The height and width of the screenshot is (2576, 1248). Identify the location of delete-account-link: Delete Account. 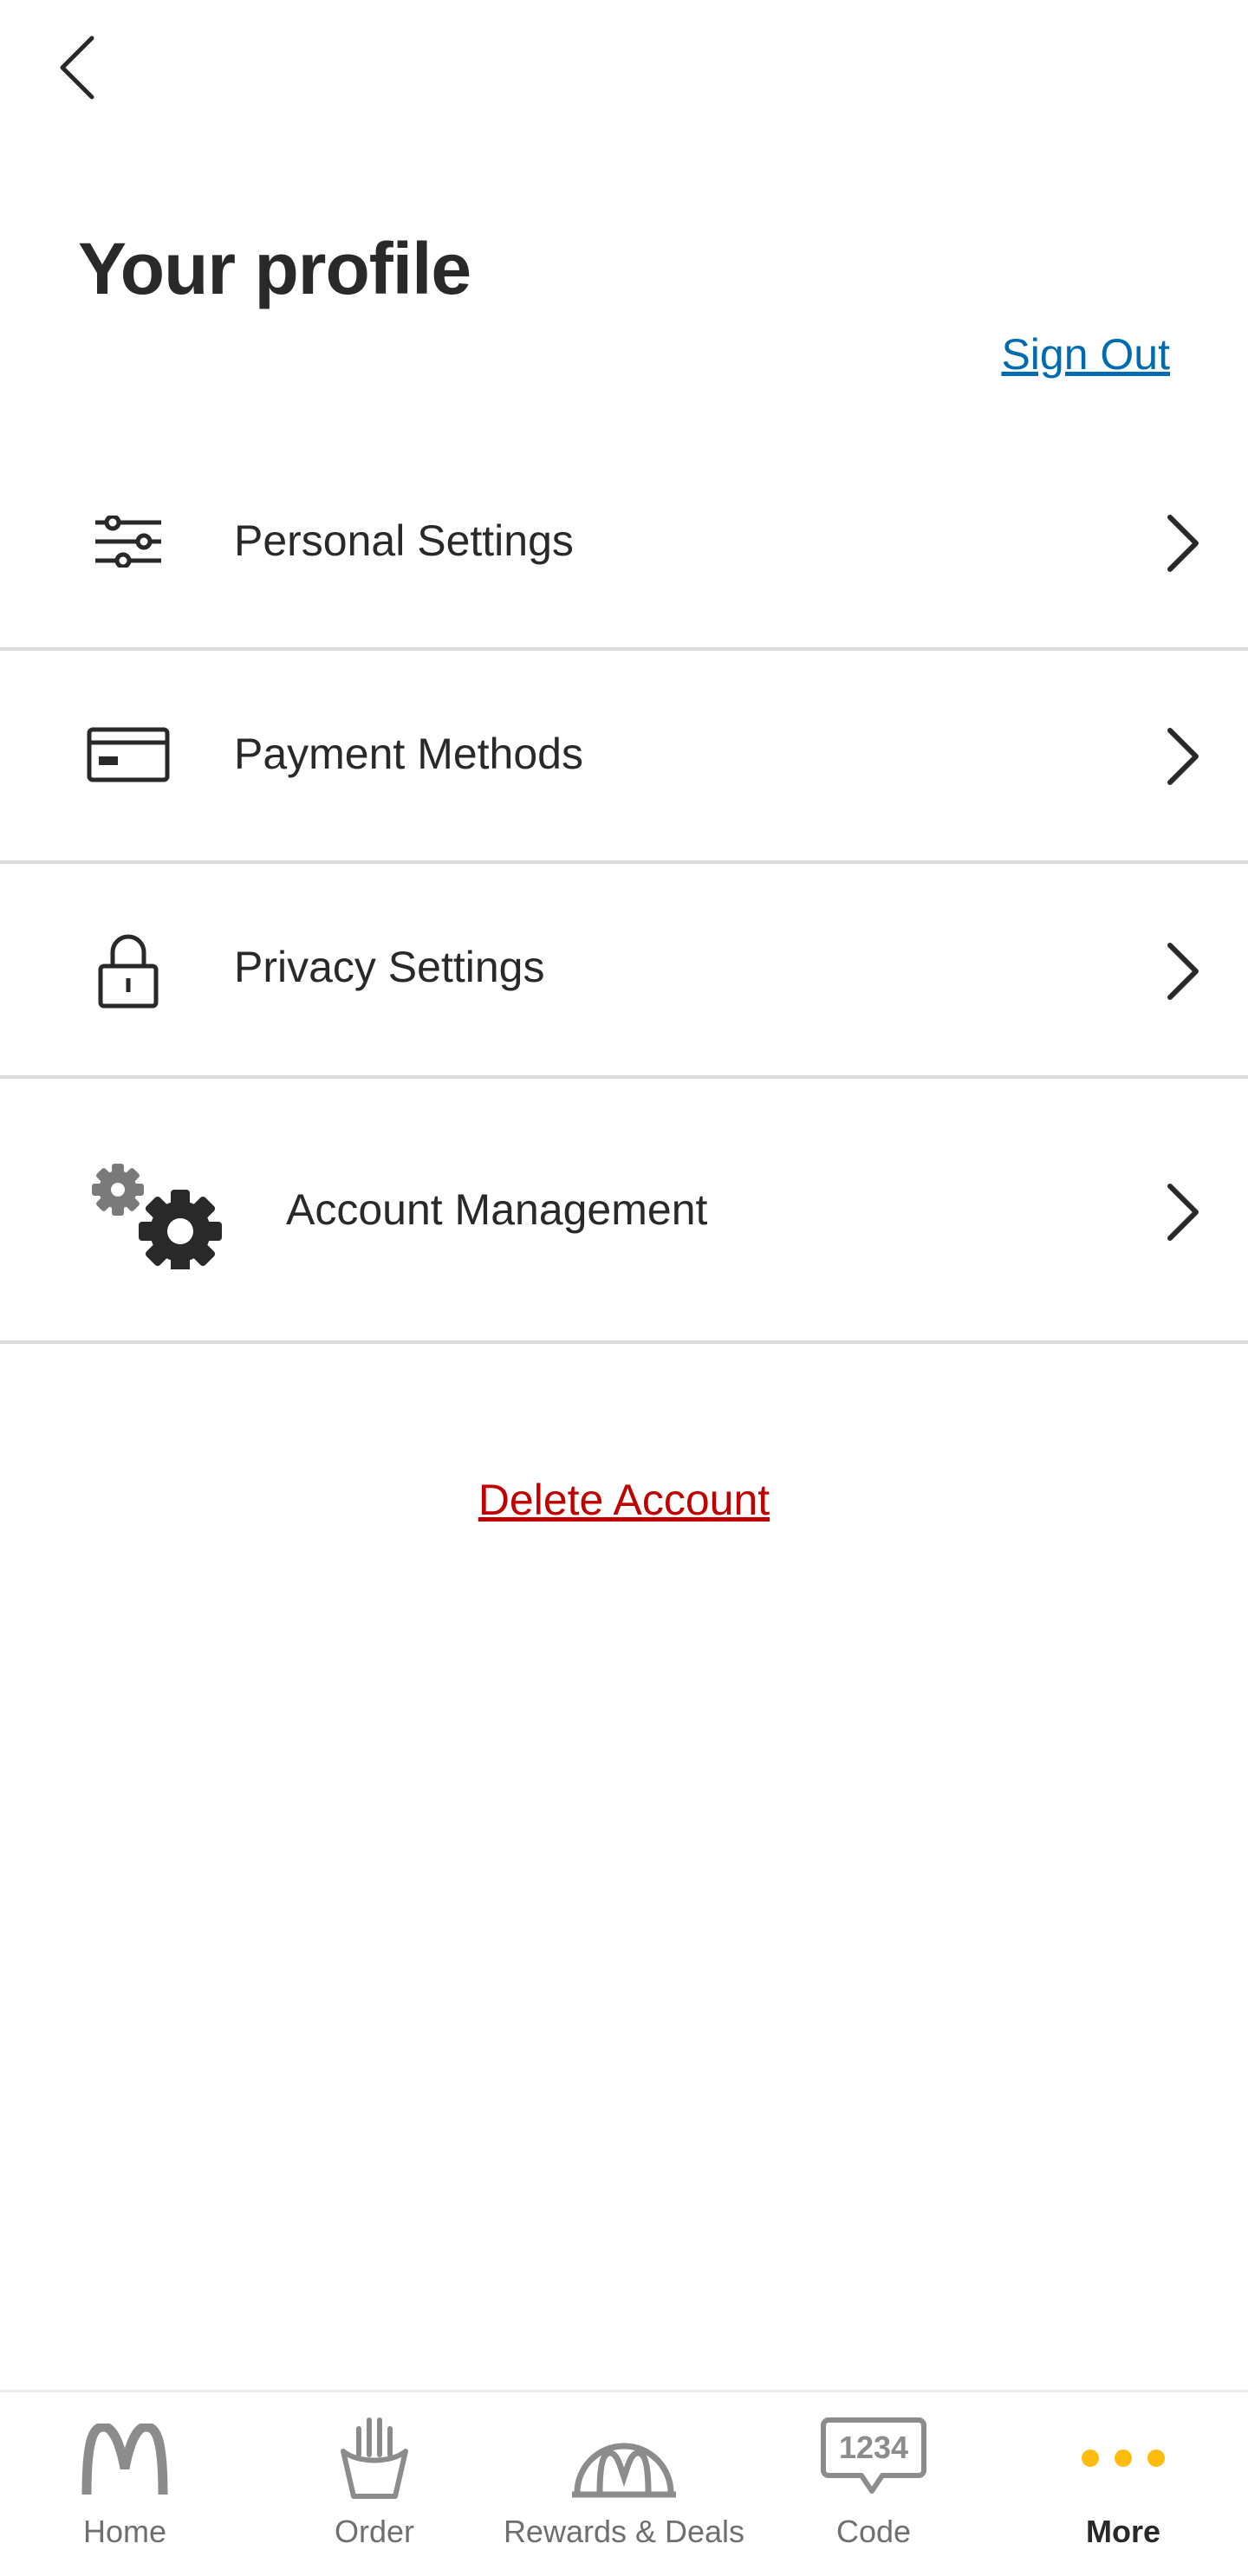
(624, 1500).